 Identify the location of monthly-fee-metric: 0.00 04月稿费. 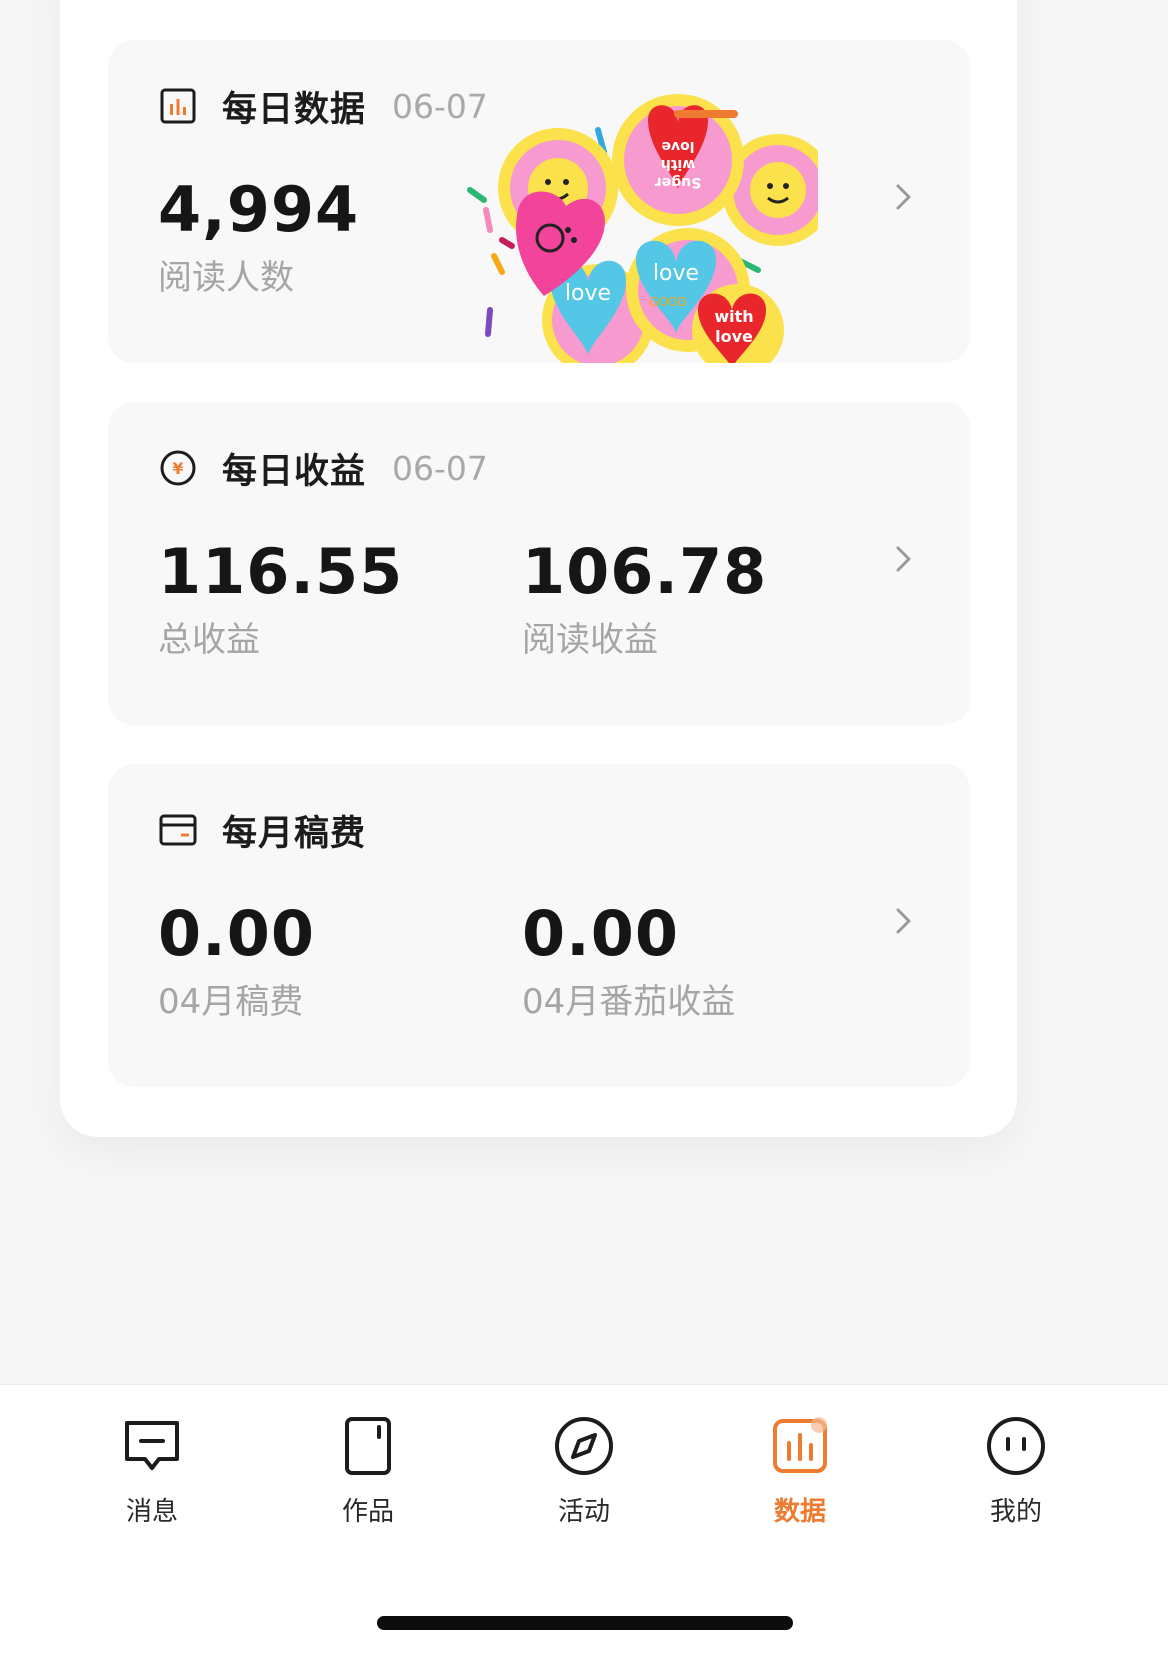
(236, 959).